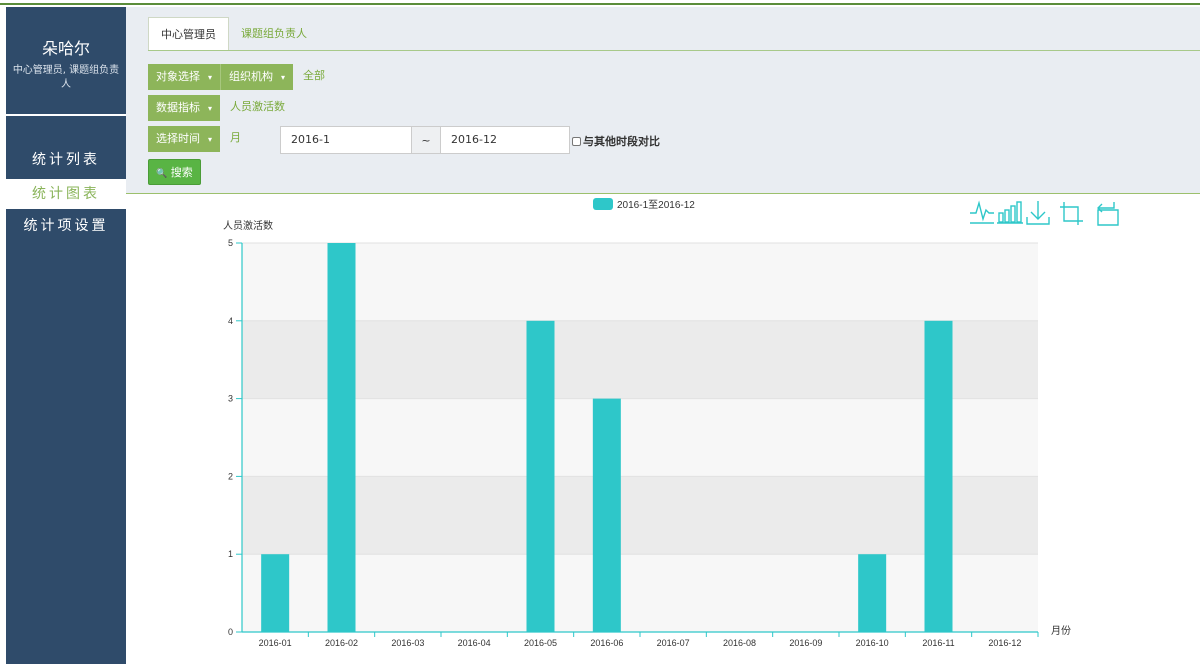 This screenshot has width=1200, height=664. What do you see at coordinates (230, 399) in the screenshot?
I see `y-tick-label: 3` at bounding box center [230, 399].